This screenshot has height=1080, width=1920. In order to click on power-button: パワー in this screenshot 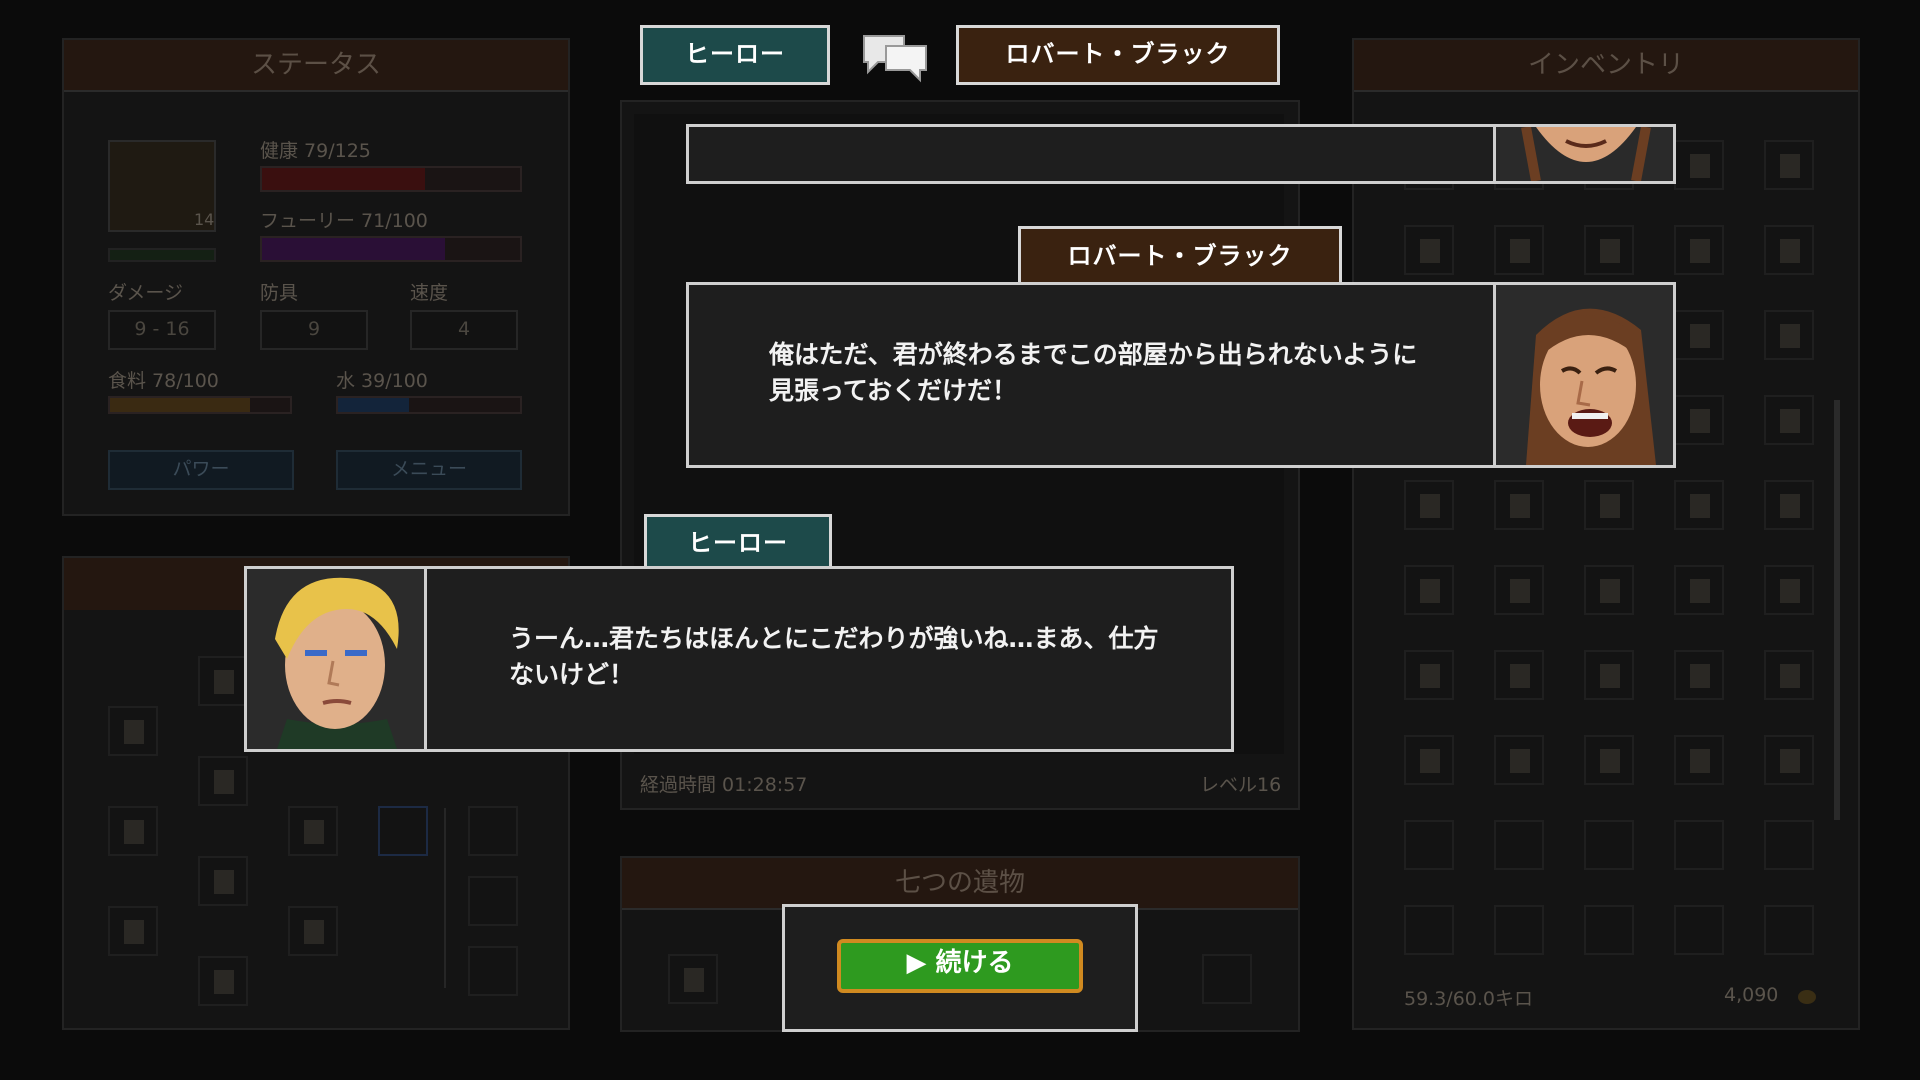, I will do `click(201, 470)`.